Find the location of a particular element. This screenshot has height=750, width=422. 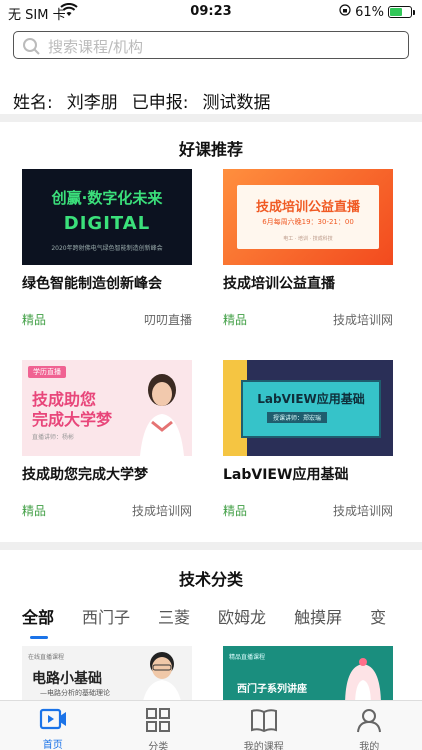

search-input: 搜索课程/机构 is located at coordinates (211, 45).